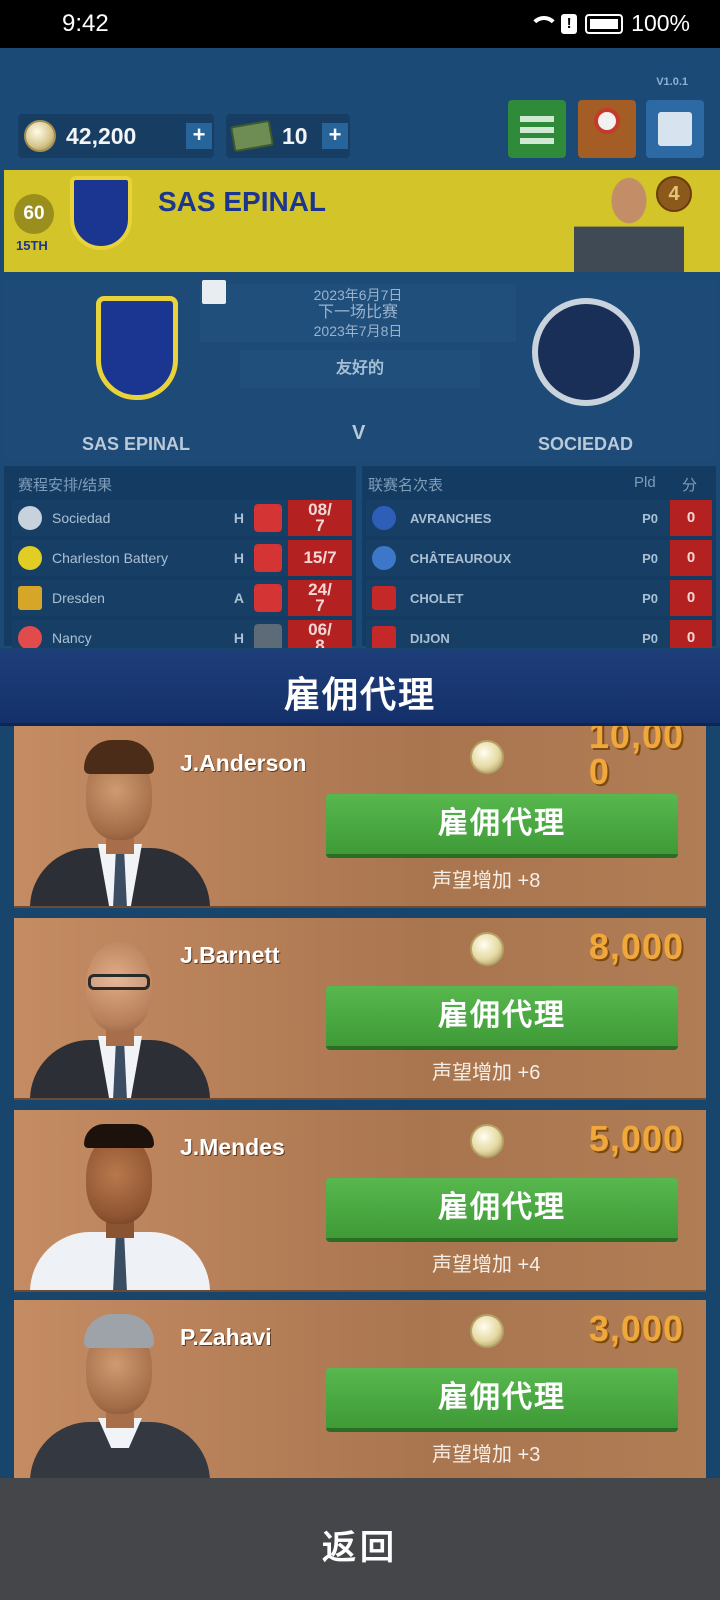  Describe the element at coordinates (295, 135) in the screenshot. I see `cash-value: 10` at that location.